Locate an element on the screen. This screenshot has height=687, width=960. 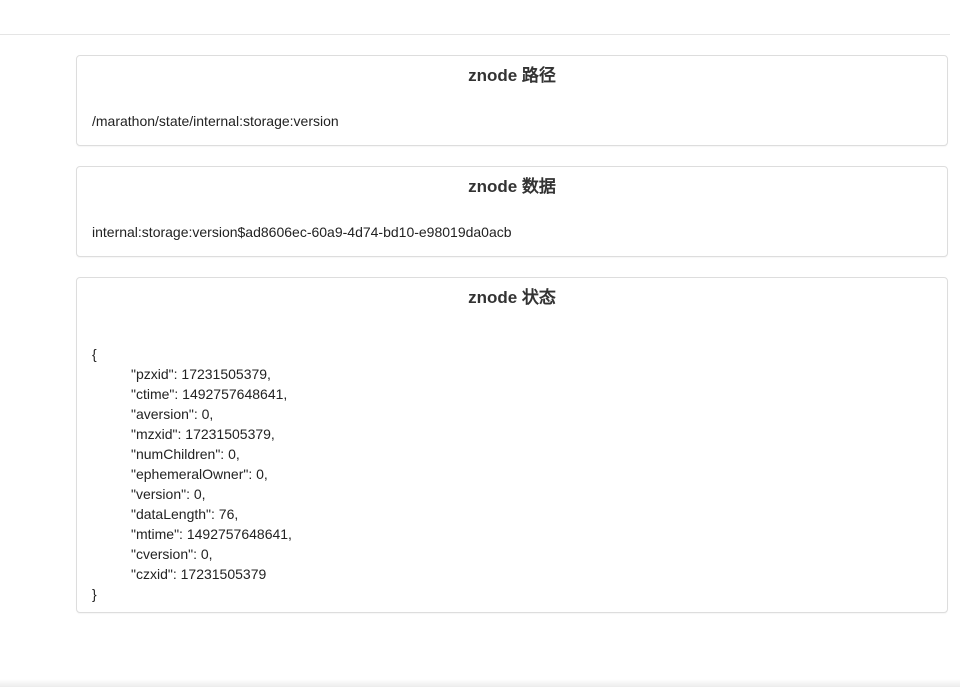
json-entry-ephemeralowner: "ephemeralOwner": 0, is located at coordinates (199, 474).